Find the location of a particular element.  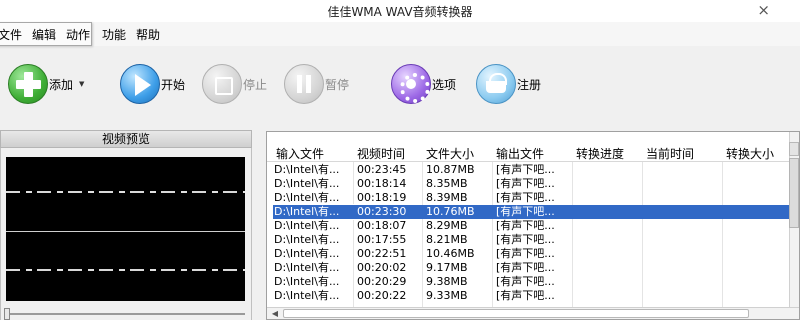

options-button: 选项 is located at coordinates (423, 84).